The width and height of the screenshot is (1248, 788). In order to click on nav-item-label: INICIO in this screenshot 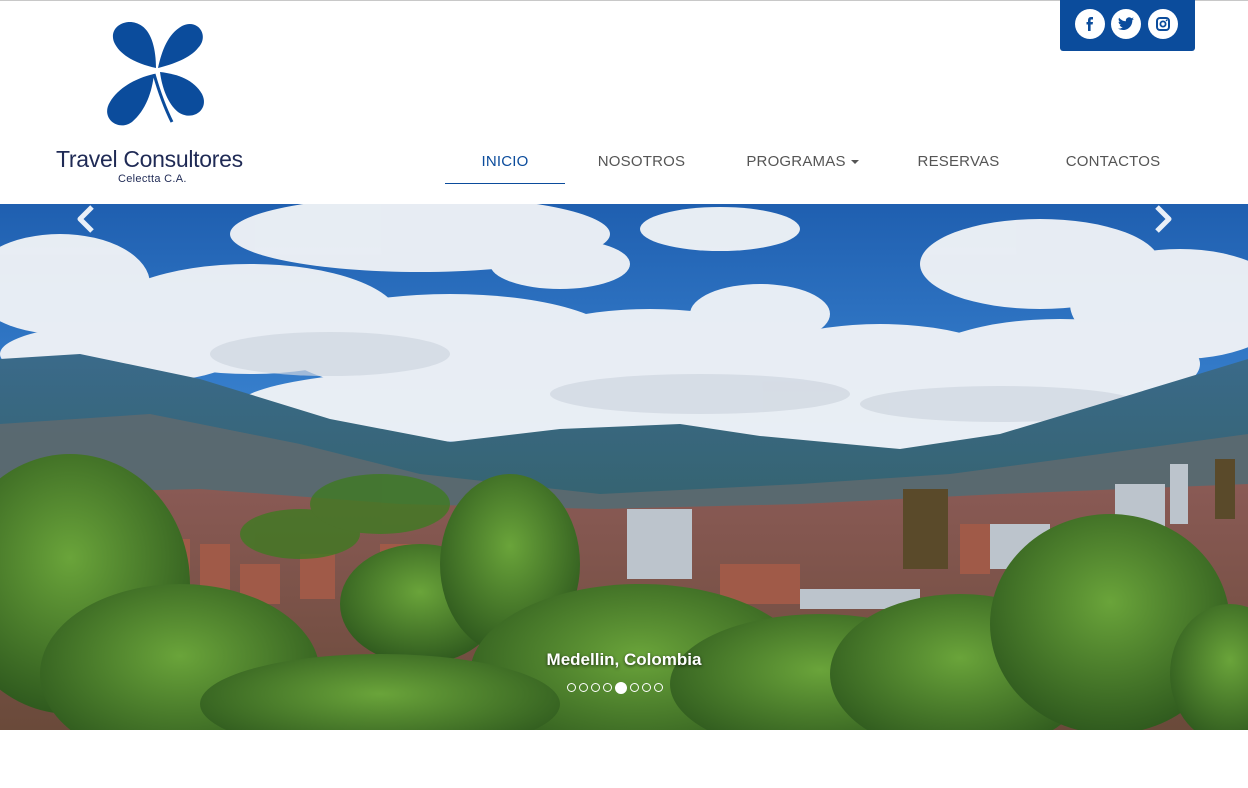, I will do `click(505, 161)`.